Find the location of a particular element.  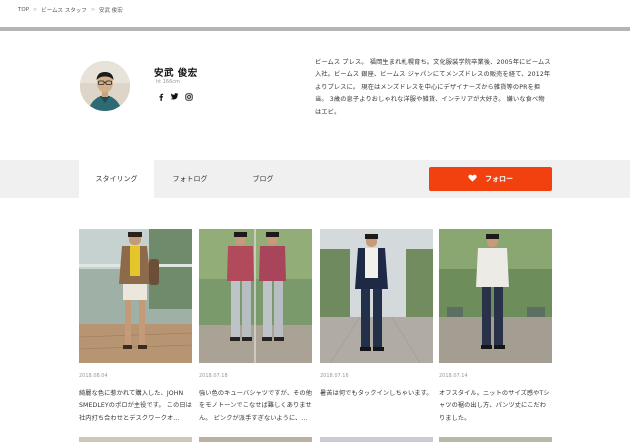

follow-button: フォロー is located at coordinates (490, 179).